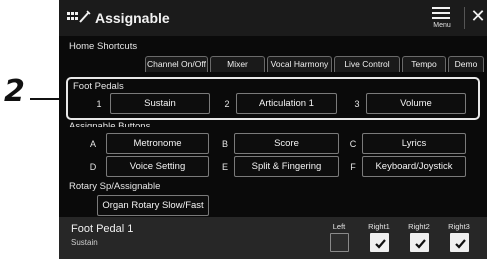 This screenshot has height=259, width=487. I want to click on page-title: Assignable, so click(132, 18).